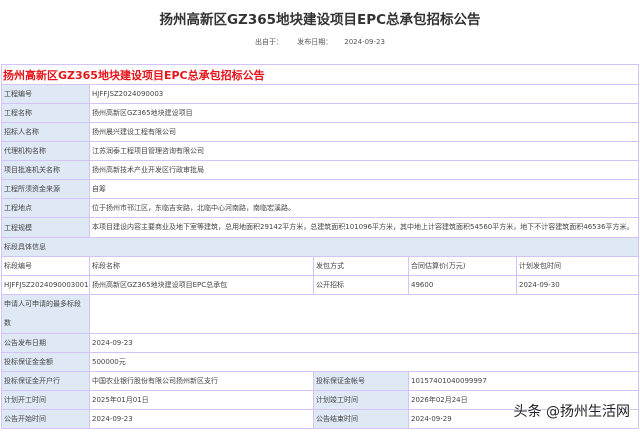 Image resolution: width=640 pixels, height=435 pixels. Describe the element at coordinates (269, 42) in the screenshot. I see `source-label: 出自于：` at that location.